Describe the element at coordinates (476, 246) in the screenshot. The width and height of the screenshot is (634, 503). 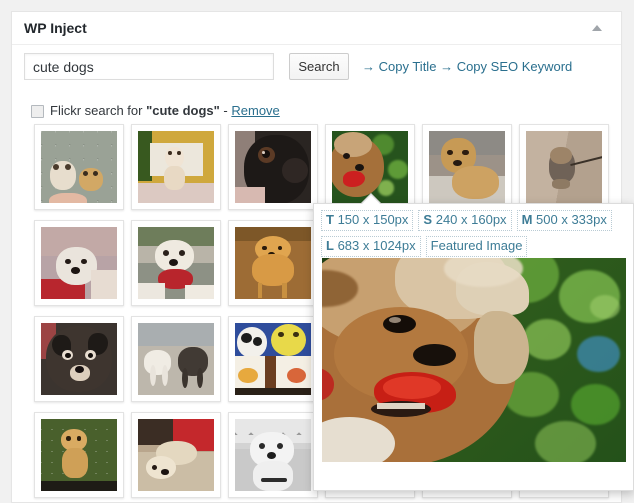
I see `set-featured-image-option: Featured Image` at that location.